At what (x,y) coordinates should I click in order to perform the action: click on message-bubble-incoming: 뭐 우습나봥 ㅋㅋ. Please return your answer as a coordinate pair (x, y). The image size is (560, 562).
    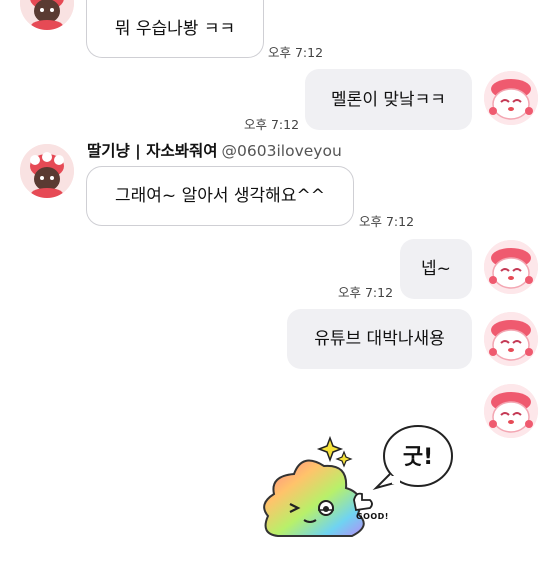
    Looking at the image, I should click on (175, 29).